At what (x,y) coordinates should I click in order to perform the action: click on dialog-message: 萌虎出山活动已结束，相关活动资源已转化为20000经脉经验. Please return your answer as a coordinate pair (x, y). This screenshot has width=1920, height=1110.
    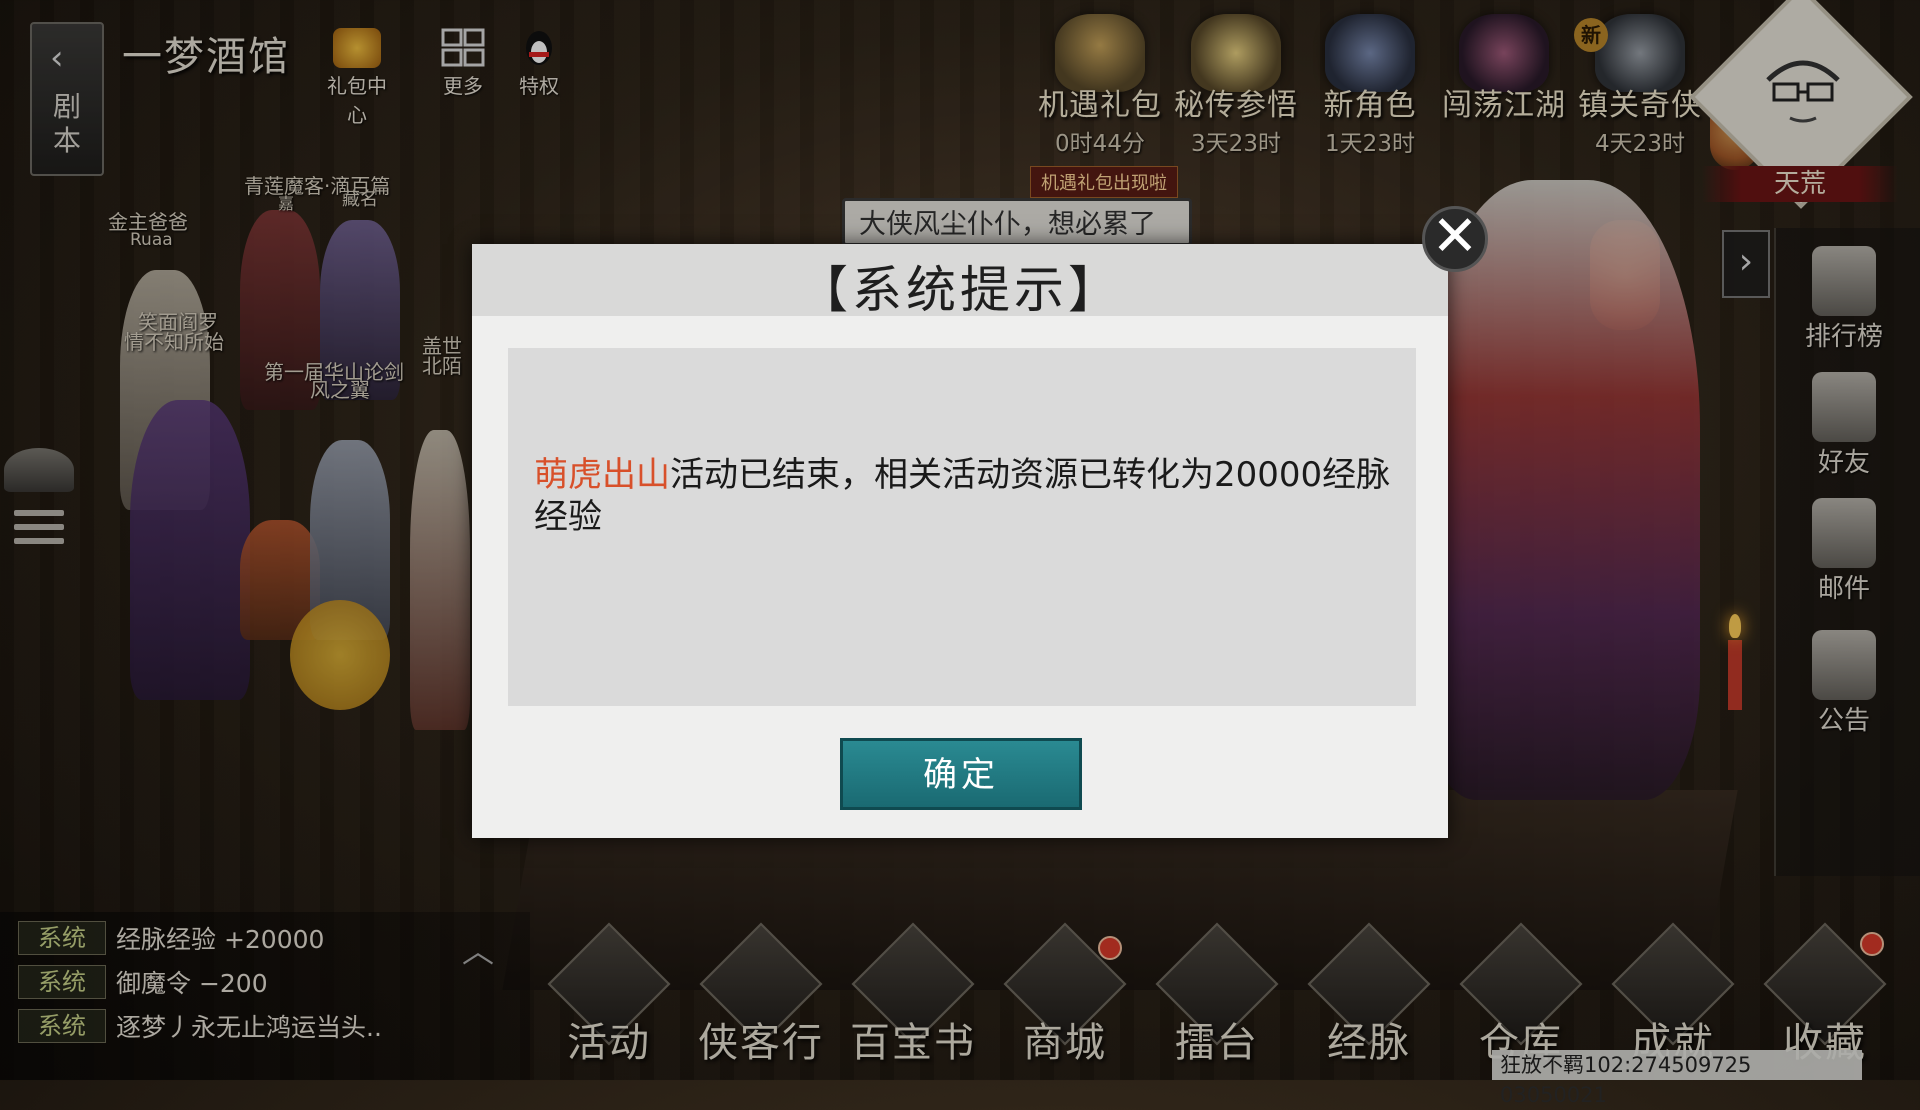
    Looking at the image, I should click on (964, 496).